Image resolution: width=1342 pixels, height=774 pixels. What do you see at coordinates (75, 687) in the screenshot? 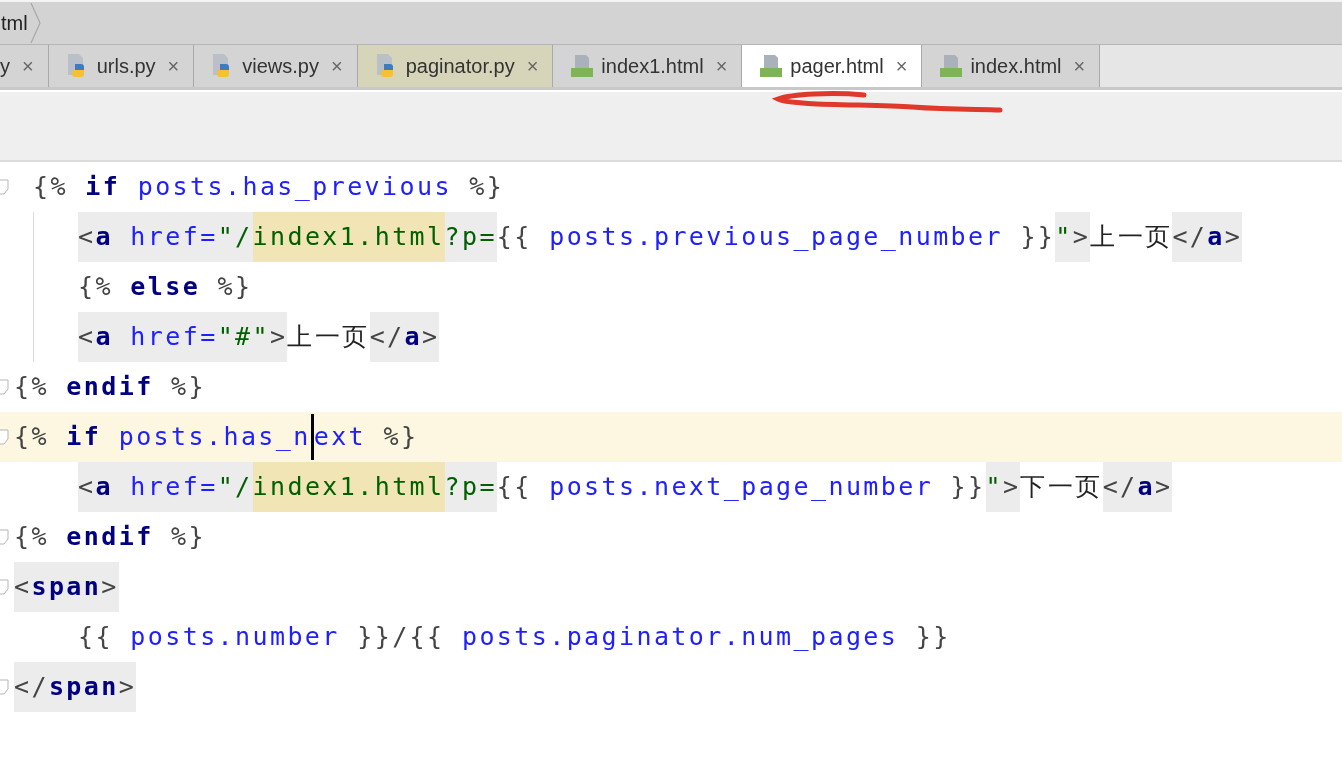
I see `code-line: </span>` at bounding box center [75, 687].